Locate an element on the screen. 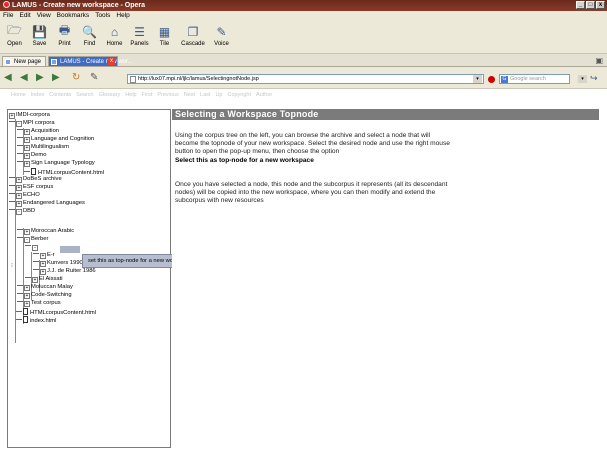 The image size is (607, 455). trash-icon: ▣ is located at coordinates (599, 60).